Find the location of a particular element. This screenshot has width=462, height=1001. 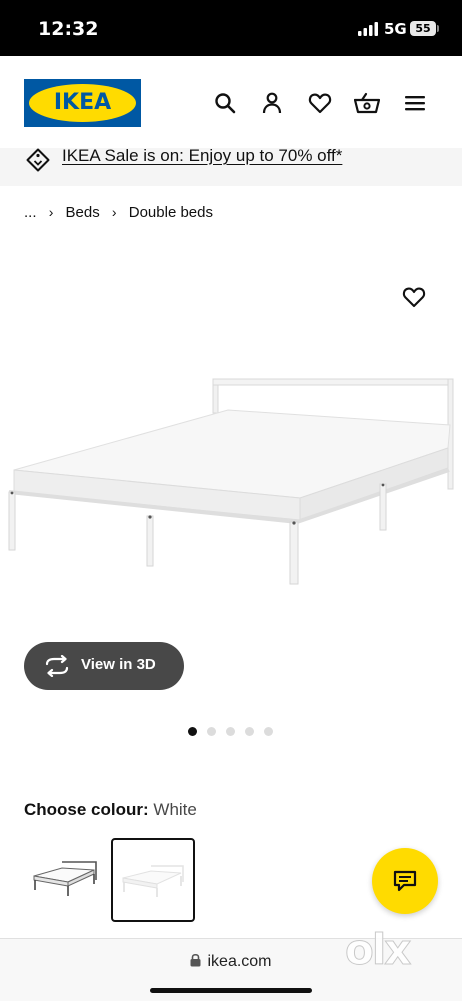

colour-selector-label: Choose colour: White is located at coordinates (110, 810).